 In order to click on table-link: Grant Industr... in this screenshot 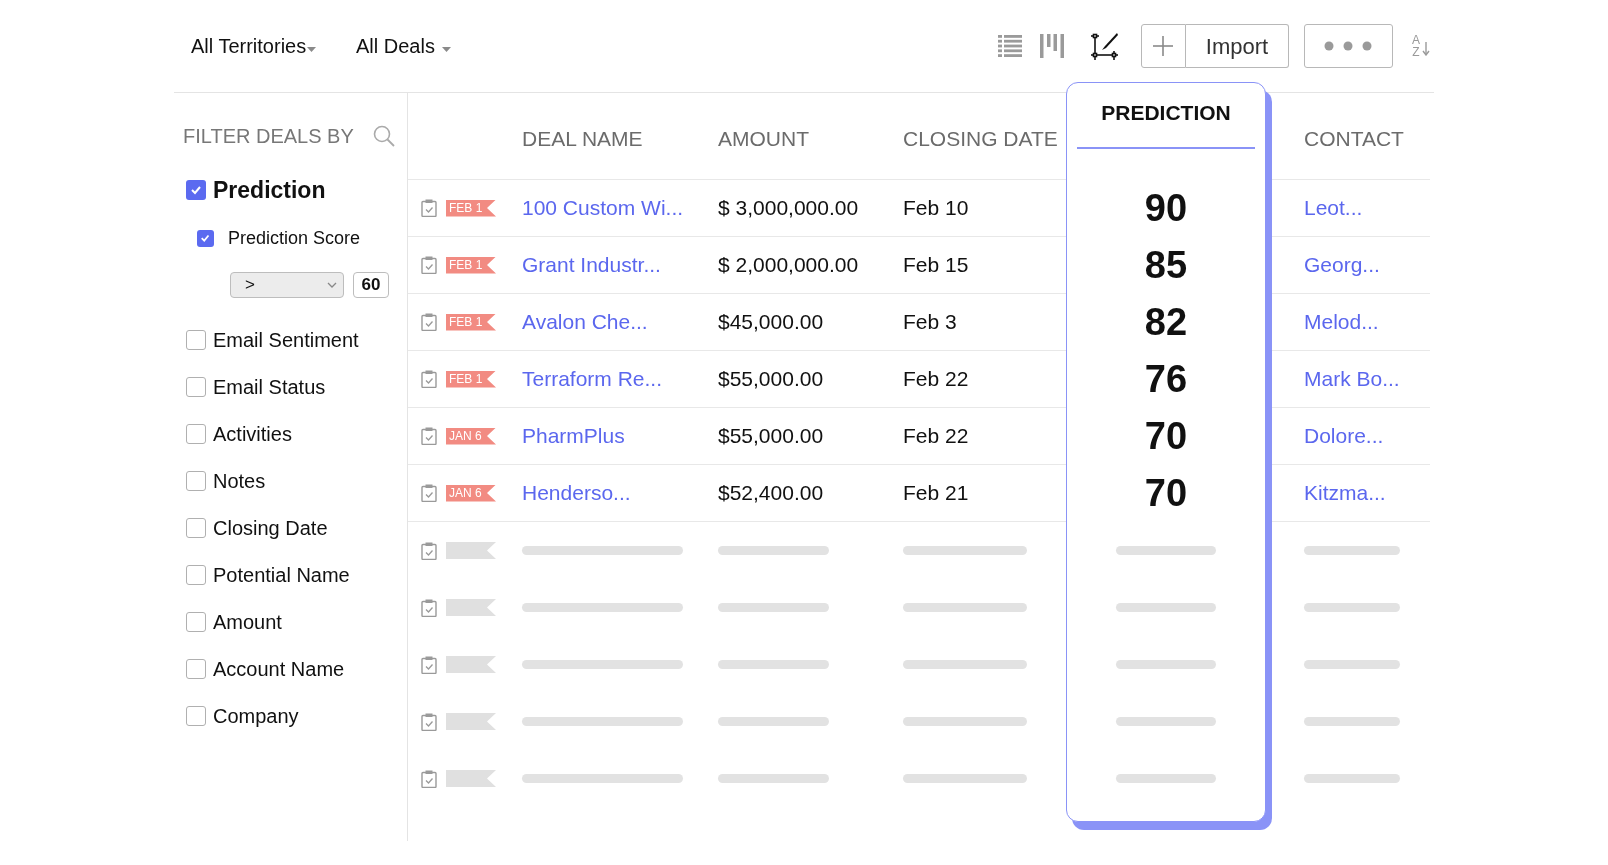, I will do `click(591, 265)`.